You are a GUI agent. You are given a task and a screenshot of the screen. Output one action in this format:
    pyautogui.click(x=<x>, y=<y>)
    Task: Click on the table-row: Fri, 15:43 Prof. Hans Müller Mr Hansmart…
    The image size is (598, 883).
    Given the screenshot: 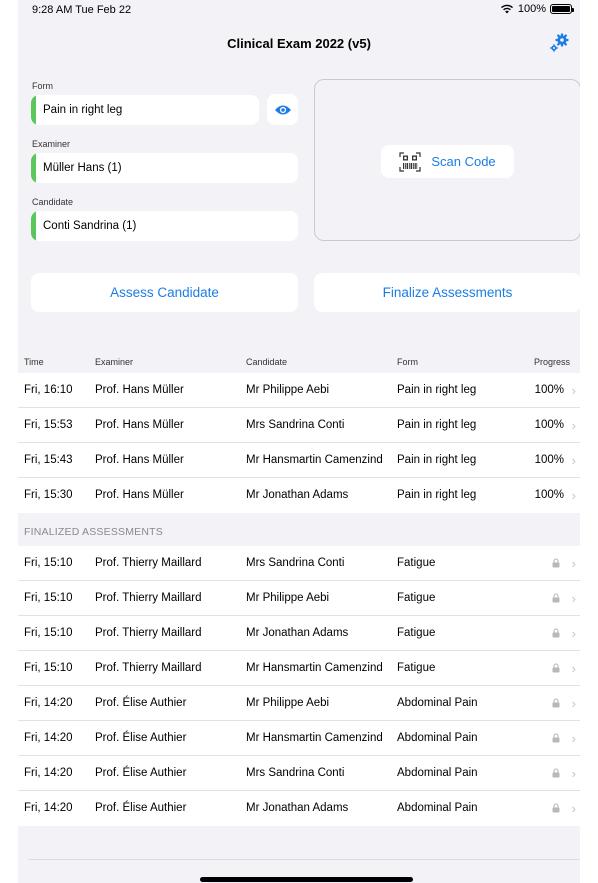 What is the action you would take?
    pyautogui.click(x=299, y=460)
    